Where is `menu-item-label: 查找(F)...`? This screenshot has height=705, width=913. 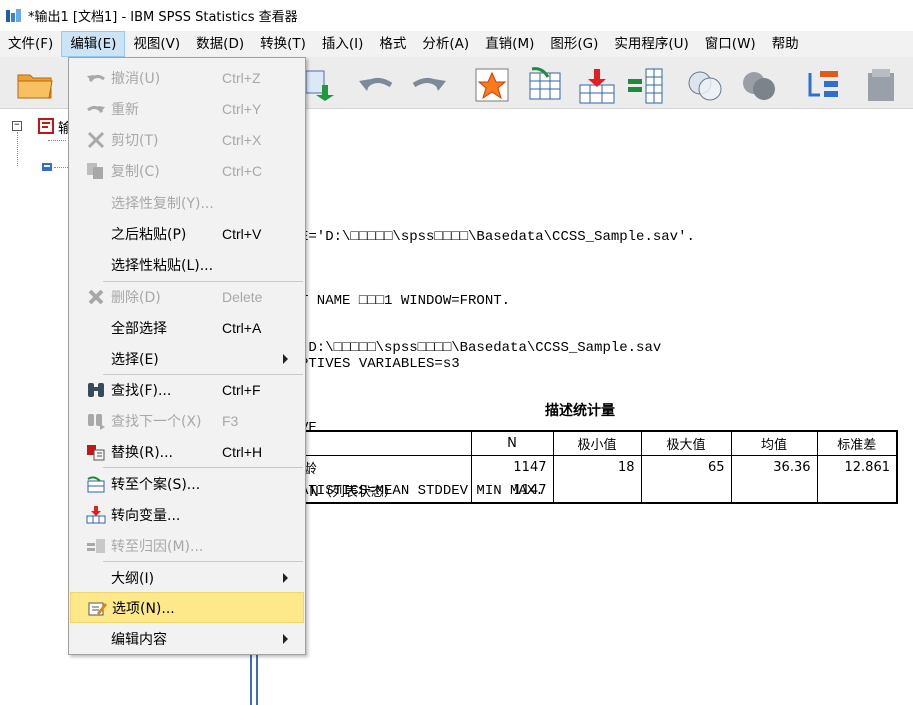 menu-item-label: 查找(F)... is located at coordinates (141, 390).